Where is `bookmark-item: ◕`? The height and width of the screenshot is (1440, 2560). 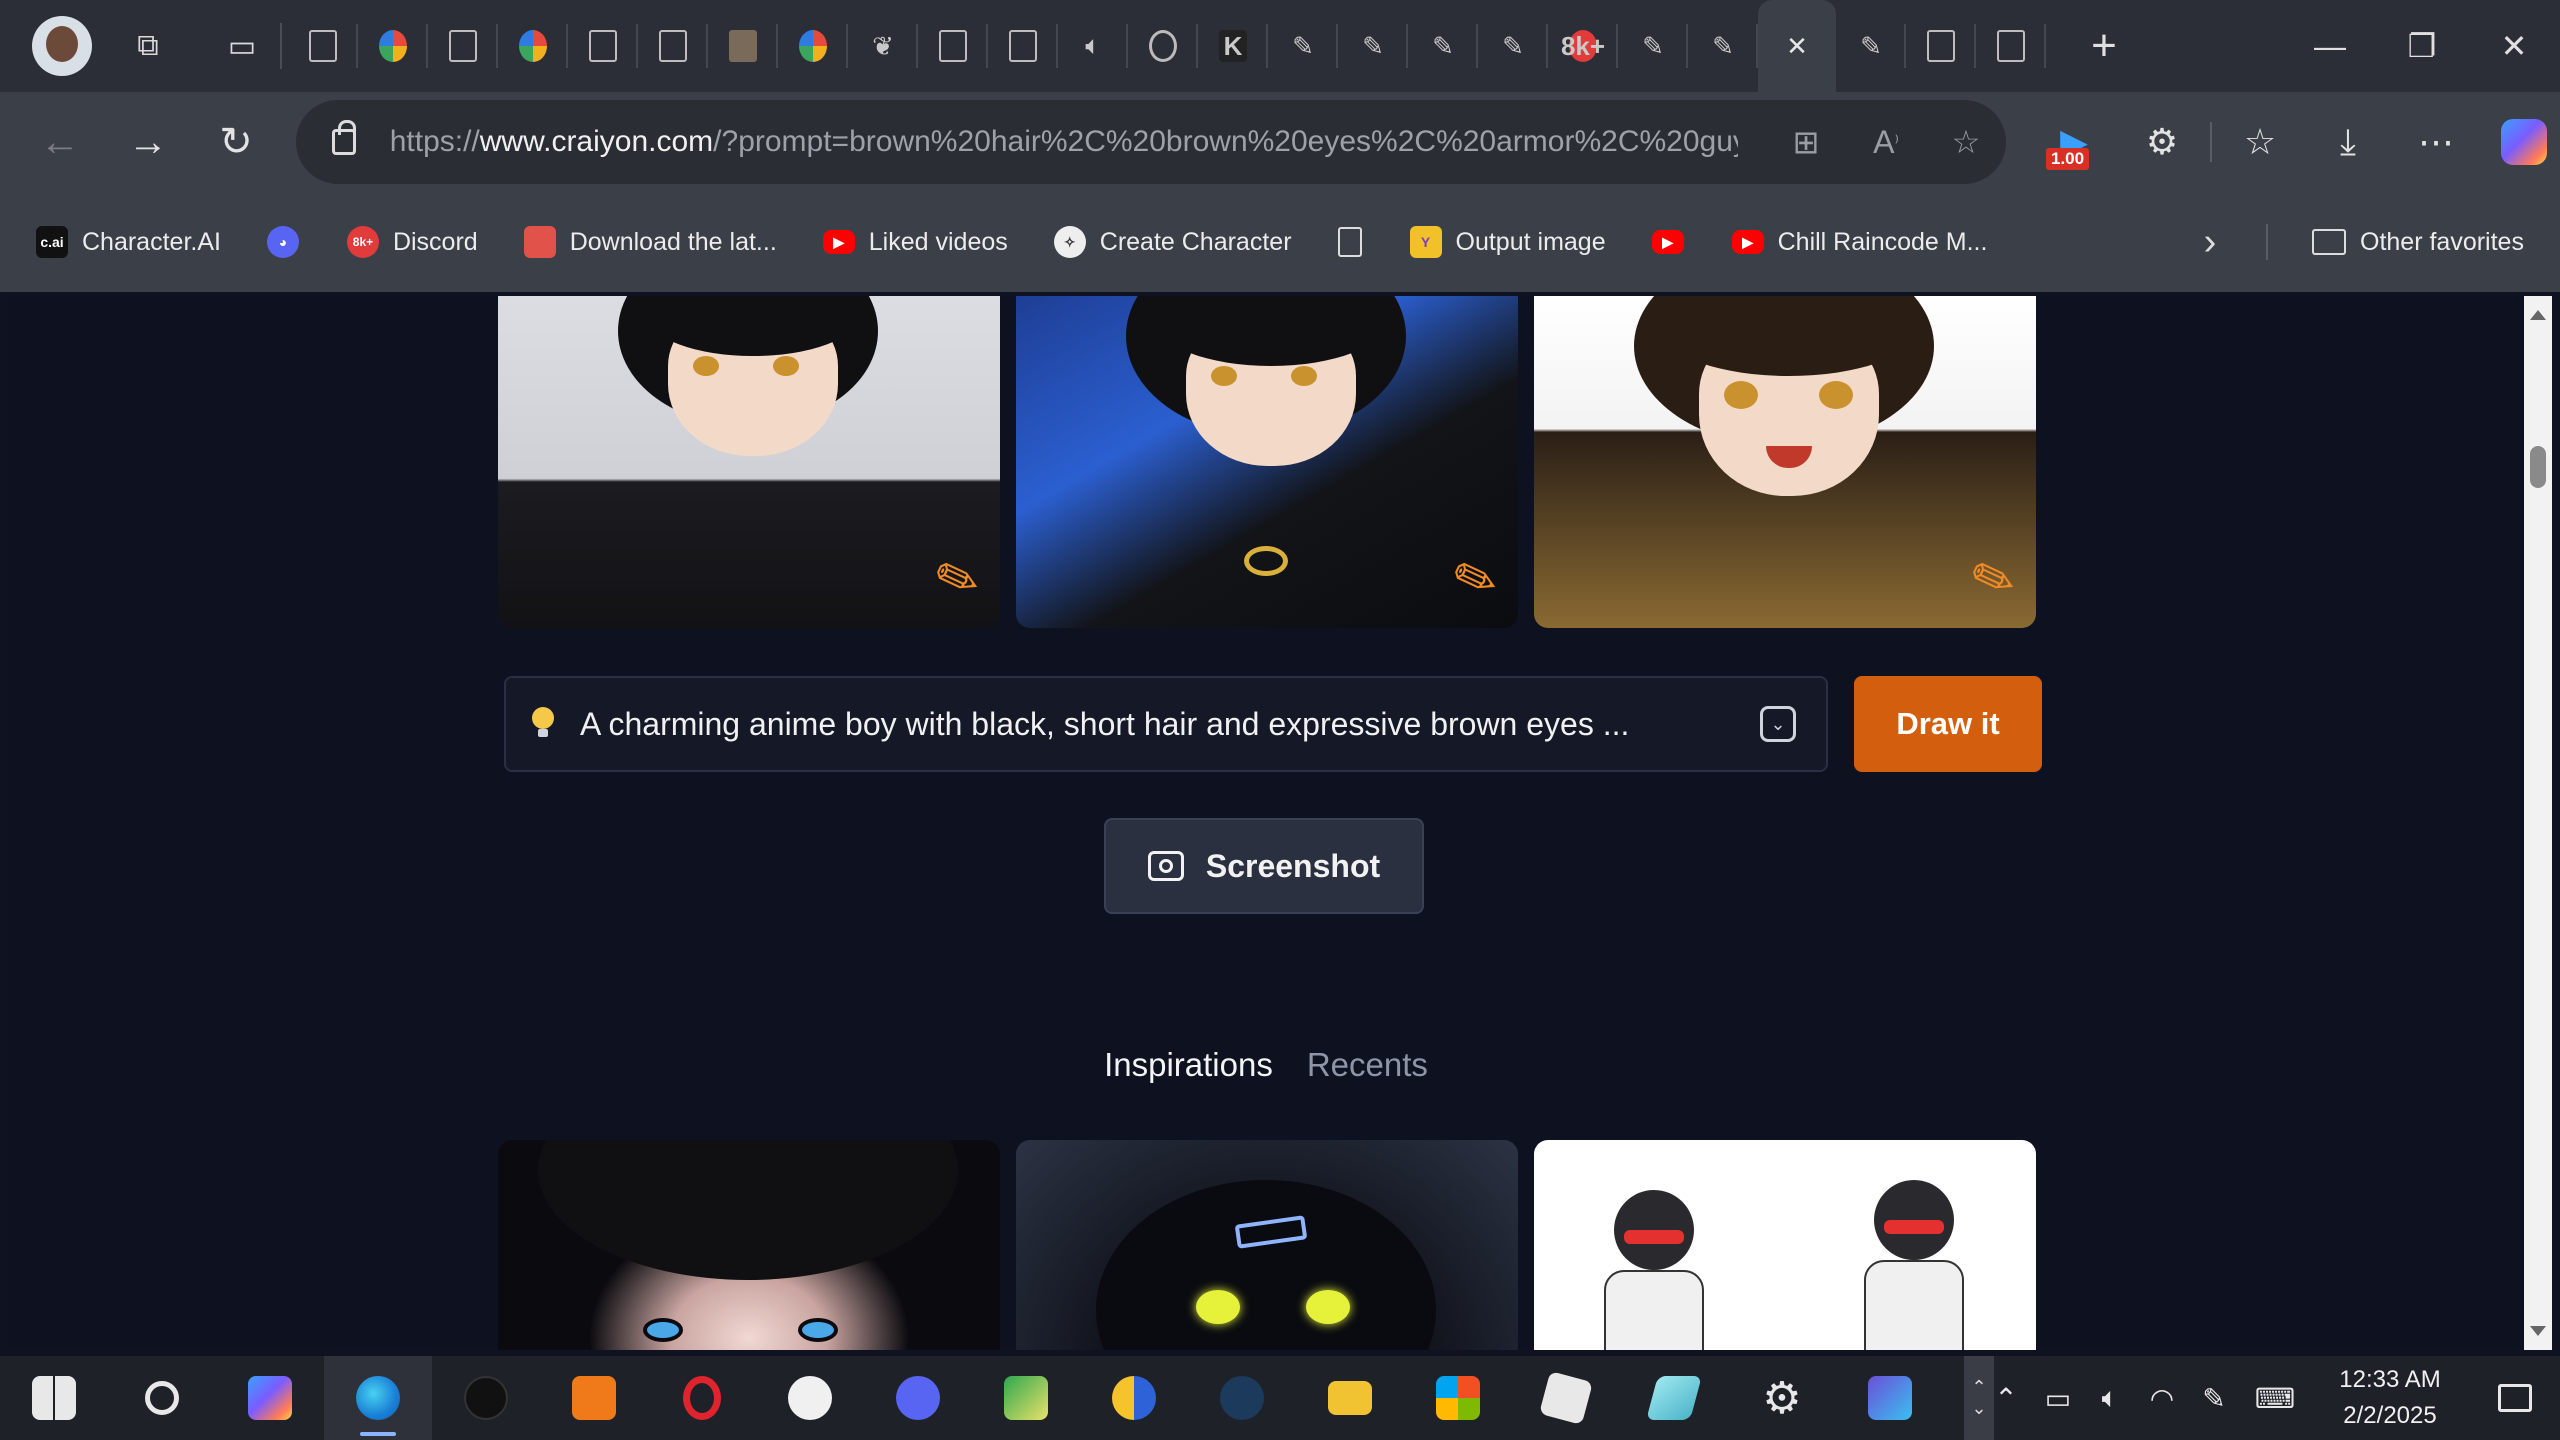
bookmark-item: ◕ is located at coordinates (289, 242).